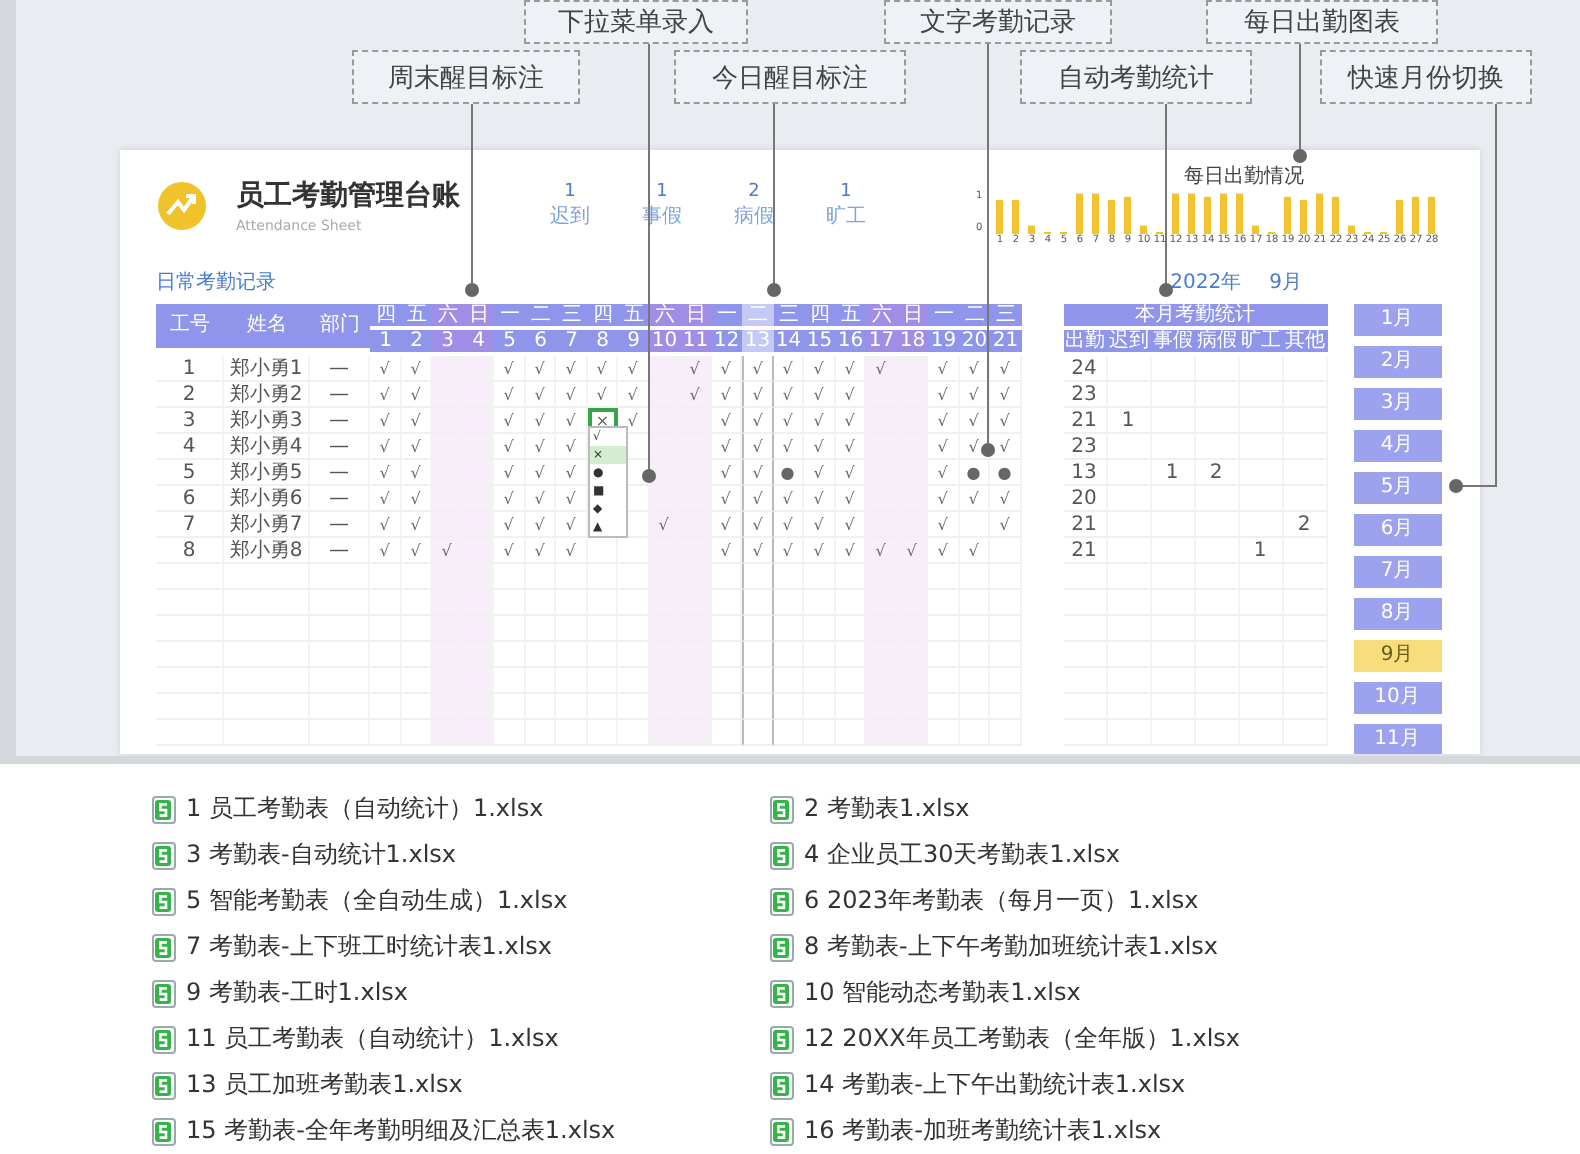 The image size is (1580, 1154). Describe the element at coordinates (267, 326) in the screenshot. I see `column-header: 姓名` at that location.